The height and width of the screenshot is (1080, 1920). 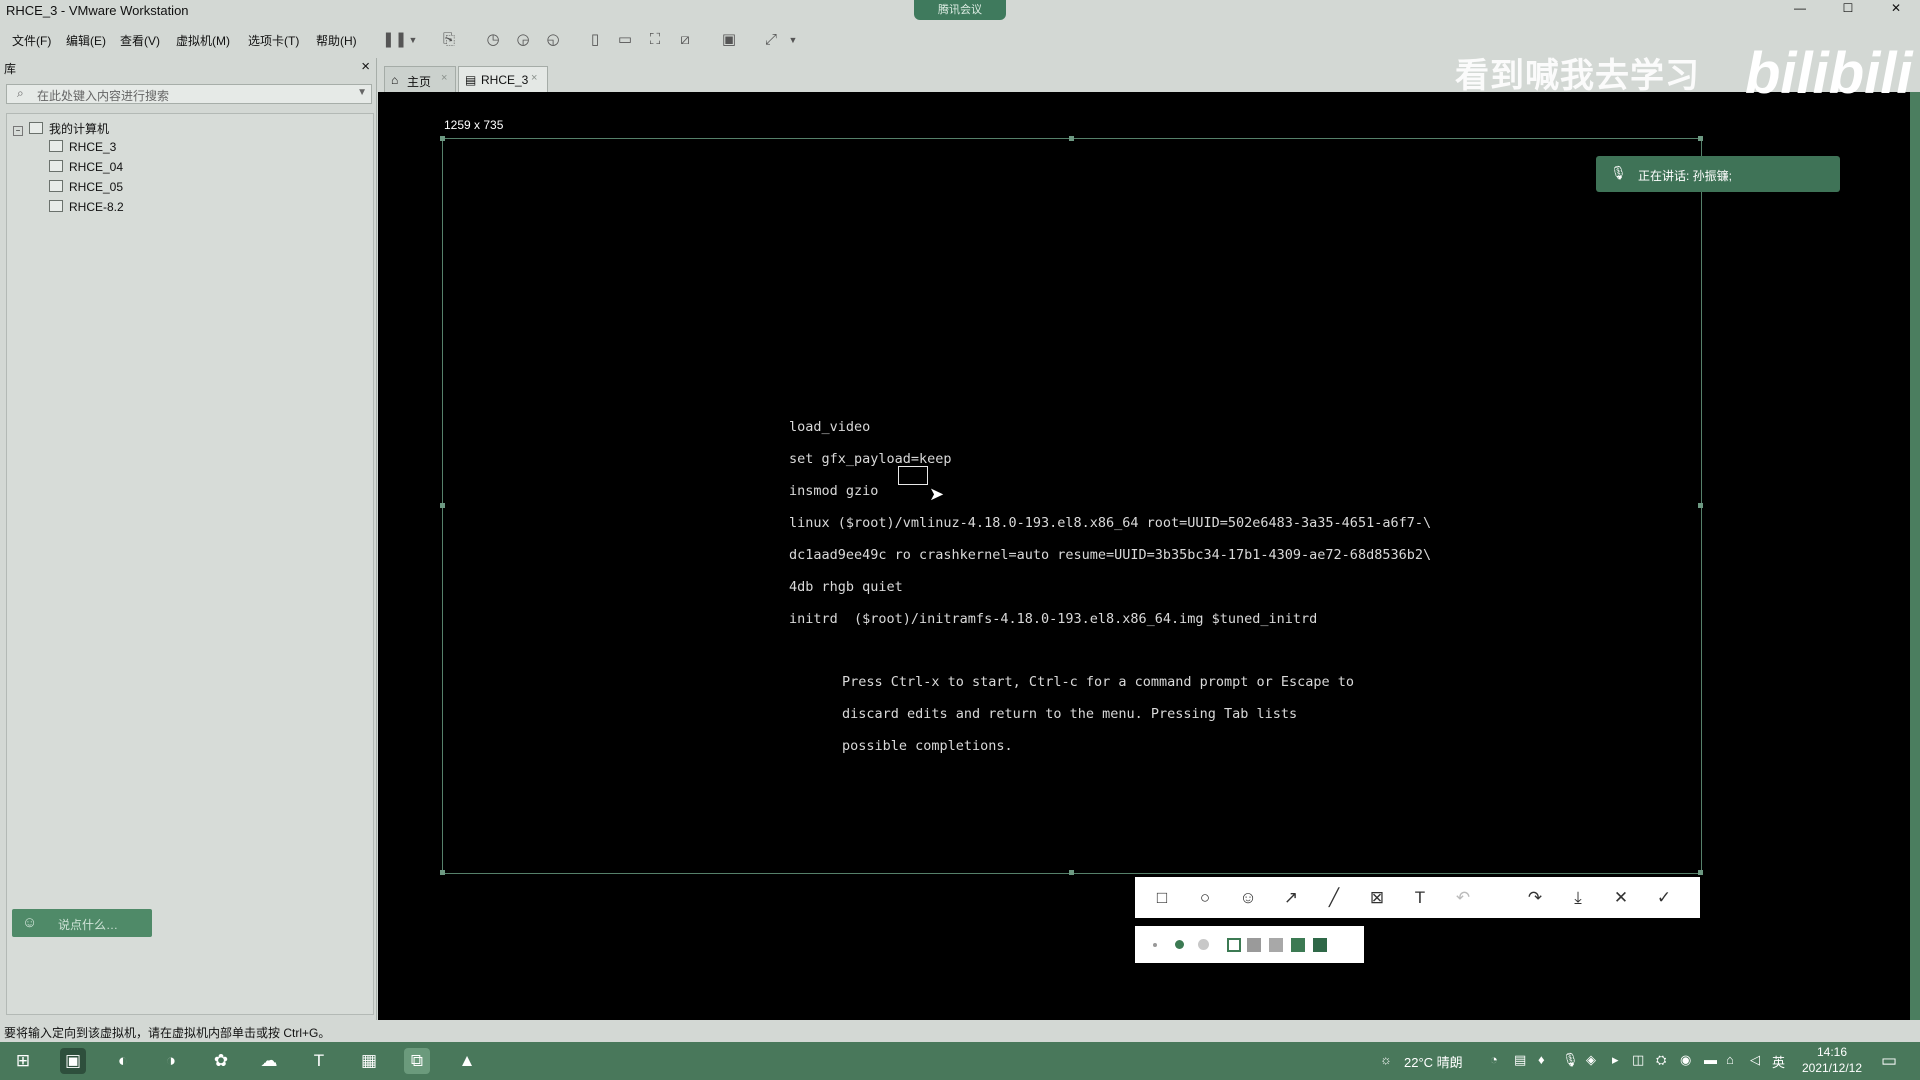 What do you see at coordinates (1638, 1060) in the screenshot?
I see `tray-icon: ◫` at bounding box center [1638, 1060].